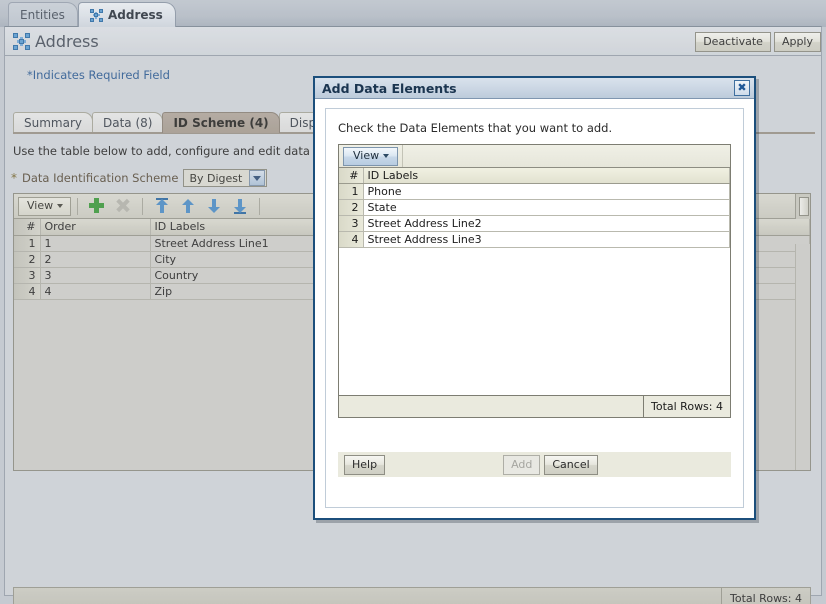  Describe the element at coordinates (216, 178) in the screenshot. I see `data-identification-scheme-value: By Digest` at that location.